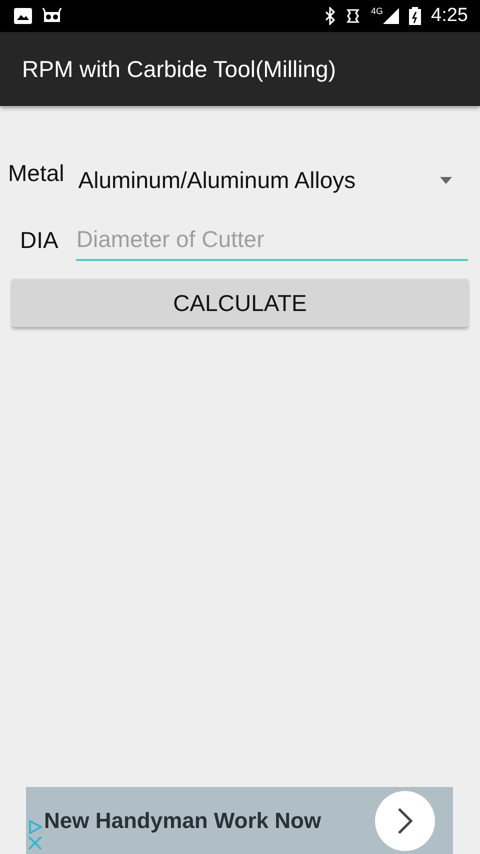  I want to click on clock: 4:25, so click(449, 16).